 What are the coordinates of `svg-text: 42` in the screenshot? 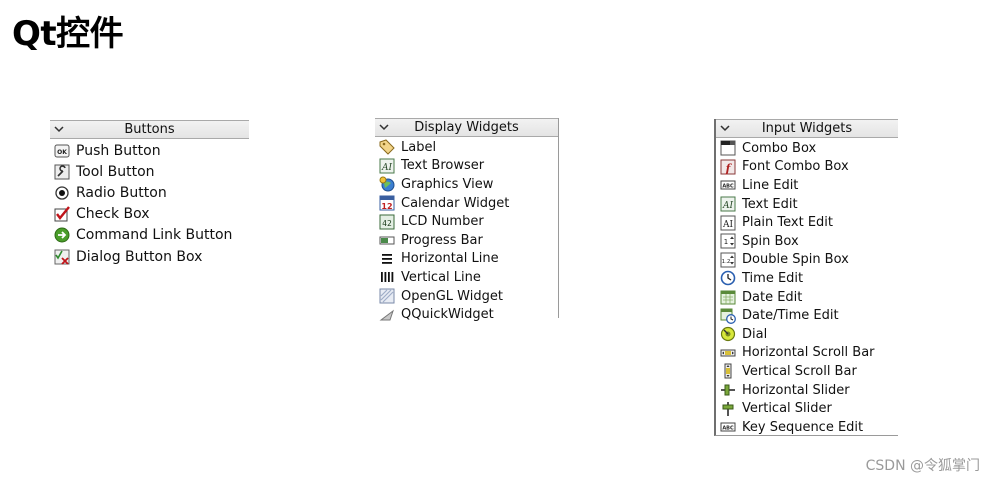 It's located at (387, 223).